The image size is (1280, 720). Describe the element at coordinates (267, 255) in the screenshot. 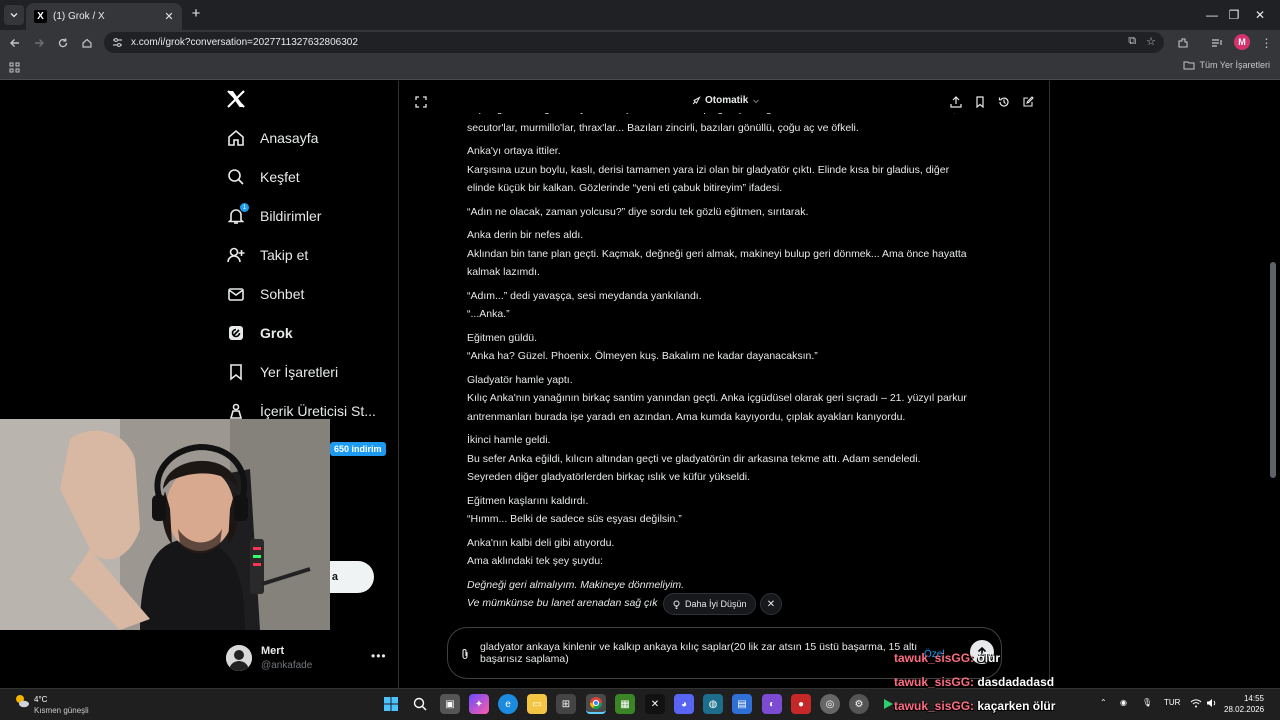

I see `sidebar-item-follow: Takip et` at that location.